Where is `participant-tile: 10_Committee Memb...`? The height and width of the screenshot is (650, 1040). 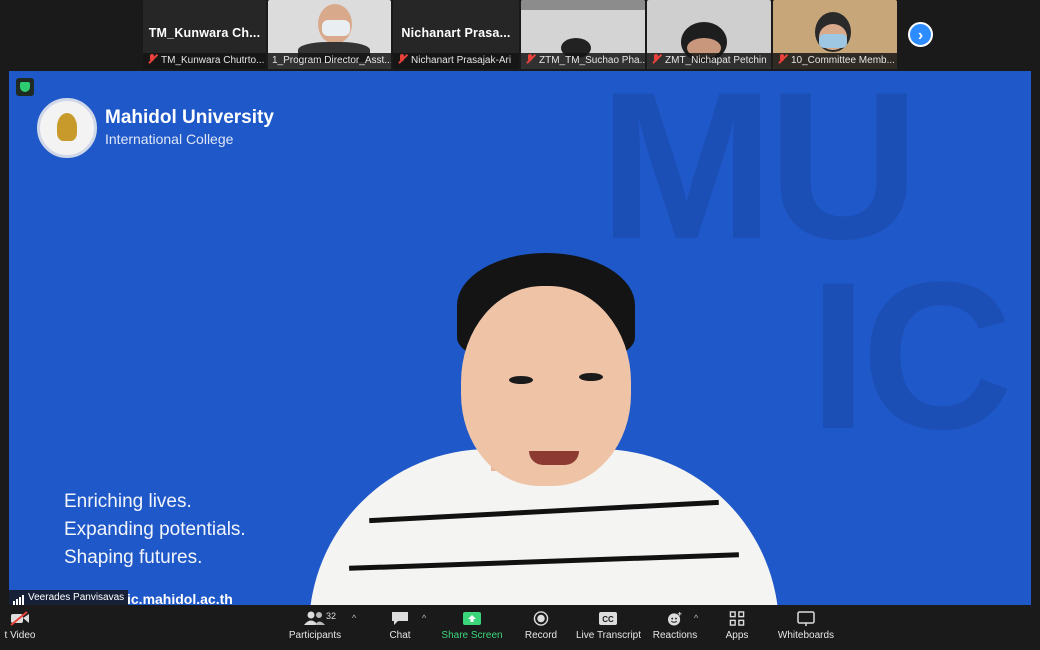
participant-tile: 10_Committee Memb... is located at coordinates (835, 34).